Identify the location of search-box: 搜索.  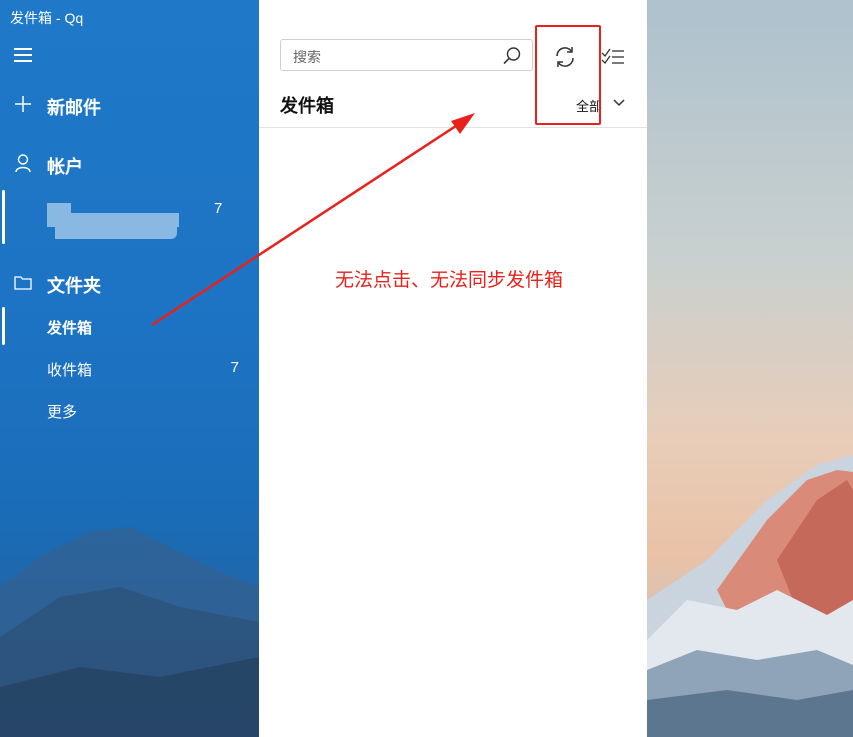
(406, 55).